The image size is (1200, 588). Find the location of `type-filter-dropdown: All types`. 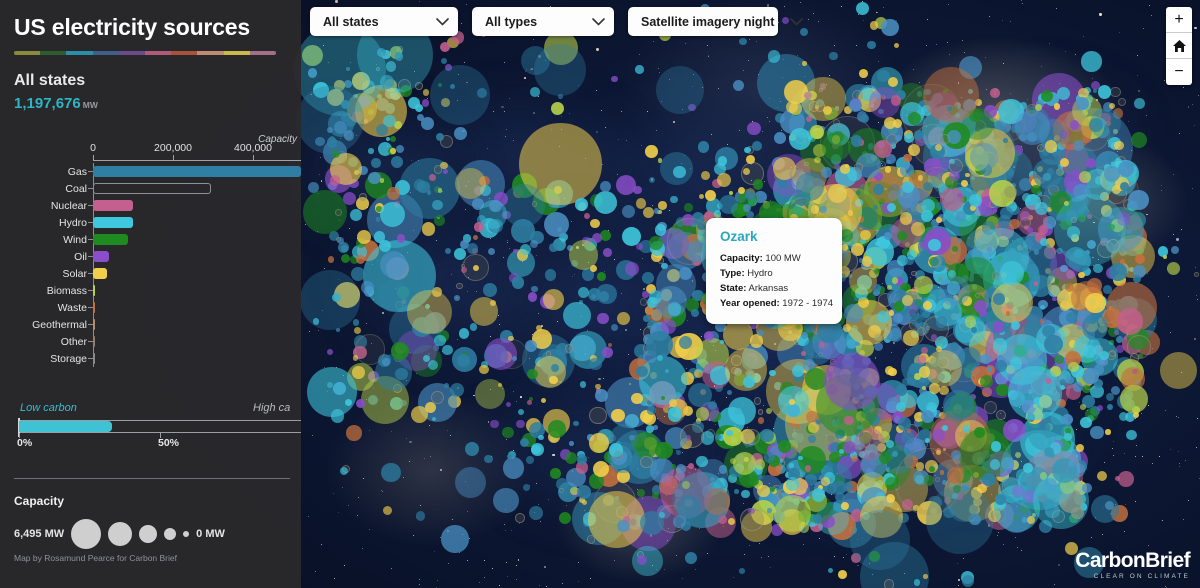

type-filter-dropdown: All types is located at coordinates (543, 21).